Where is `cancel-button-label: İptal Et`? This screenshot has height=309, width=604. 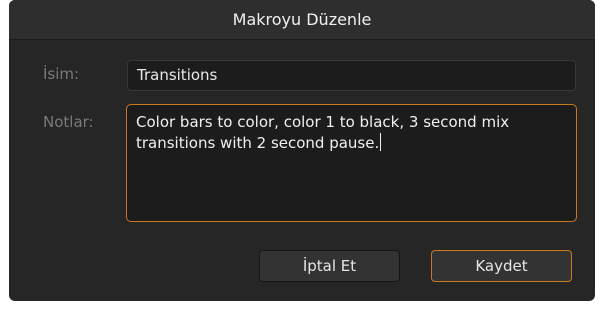
cancel-button-label: İptal Et is located at coordinates (329, 266).